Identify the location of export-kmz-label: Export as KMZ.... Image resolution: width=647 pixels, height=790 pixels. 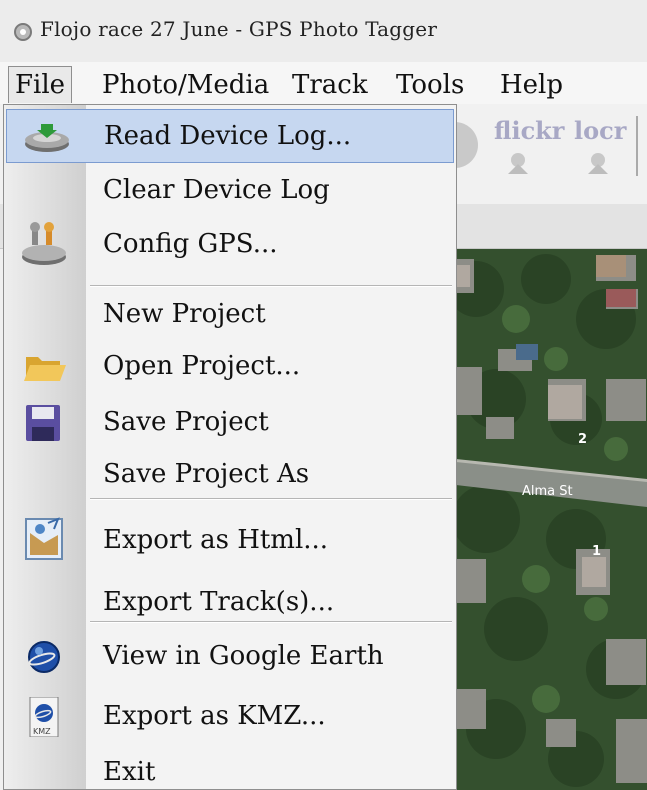
(214, 716).